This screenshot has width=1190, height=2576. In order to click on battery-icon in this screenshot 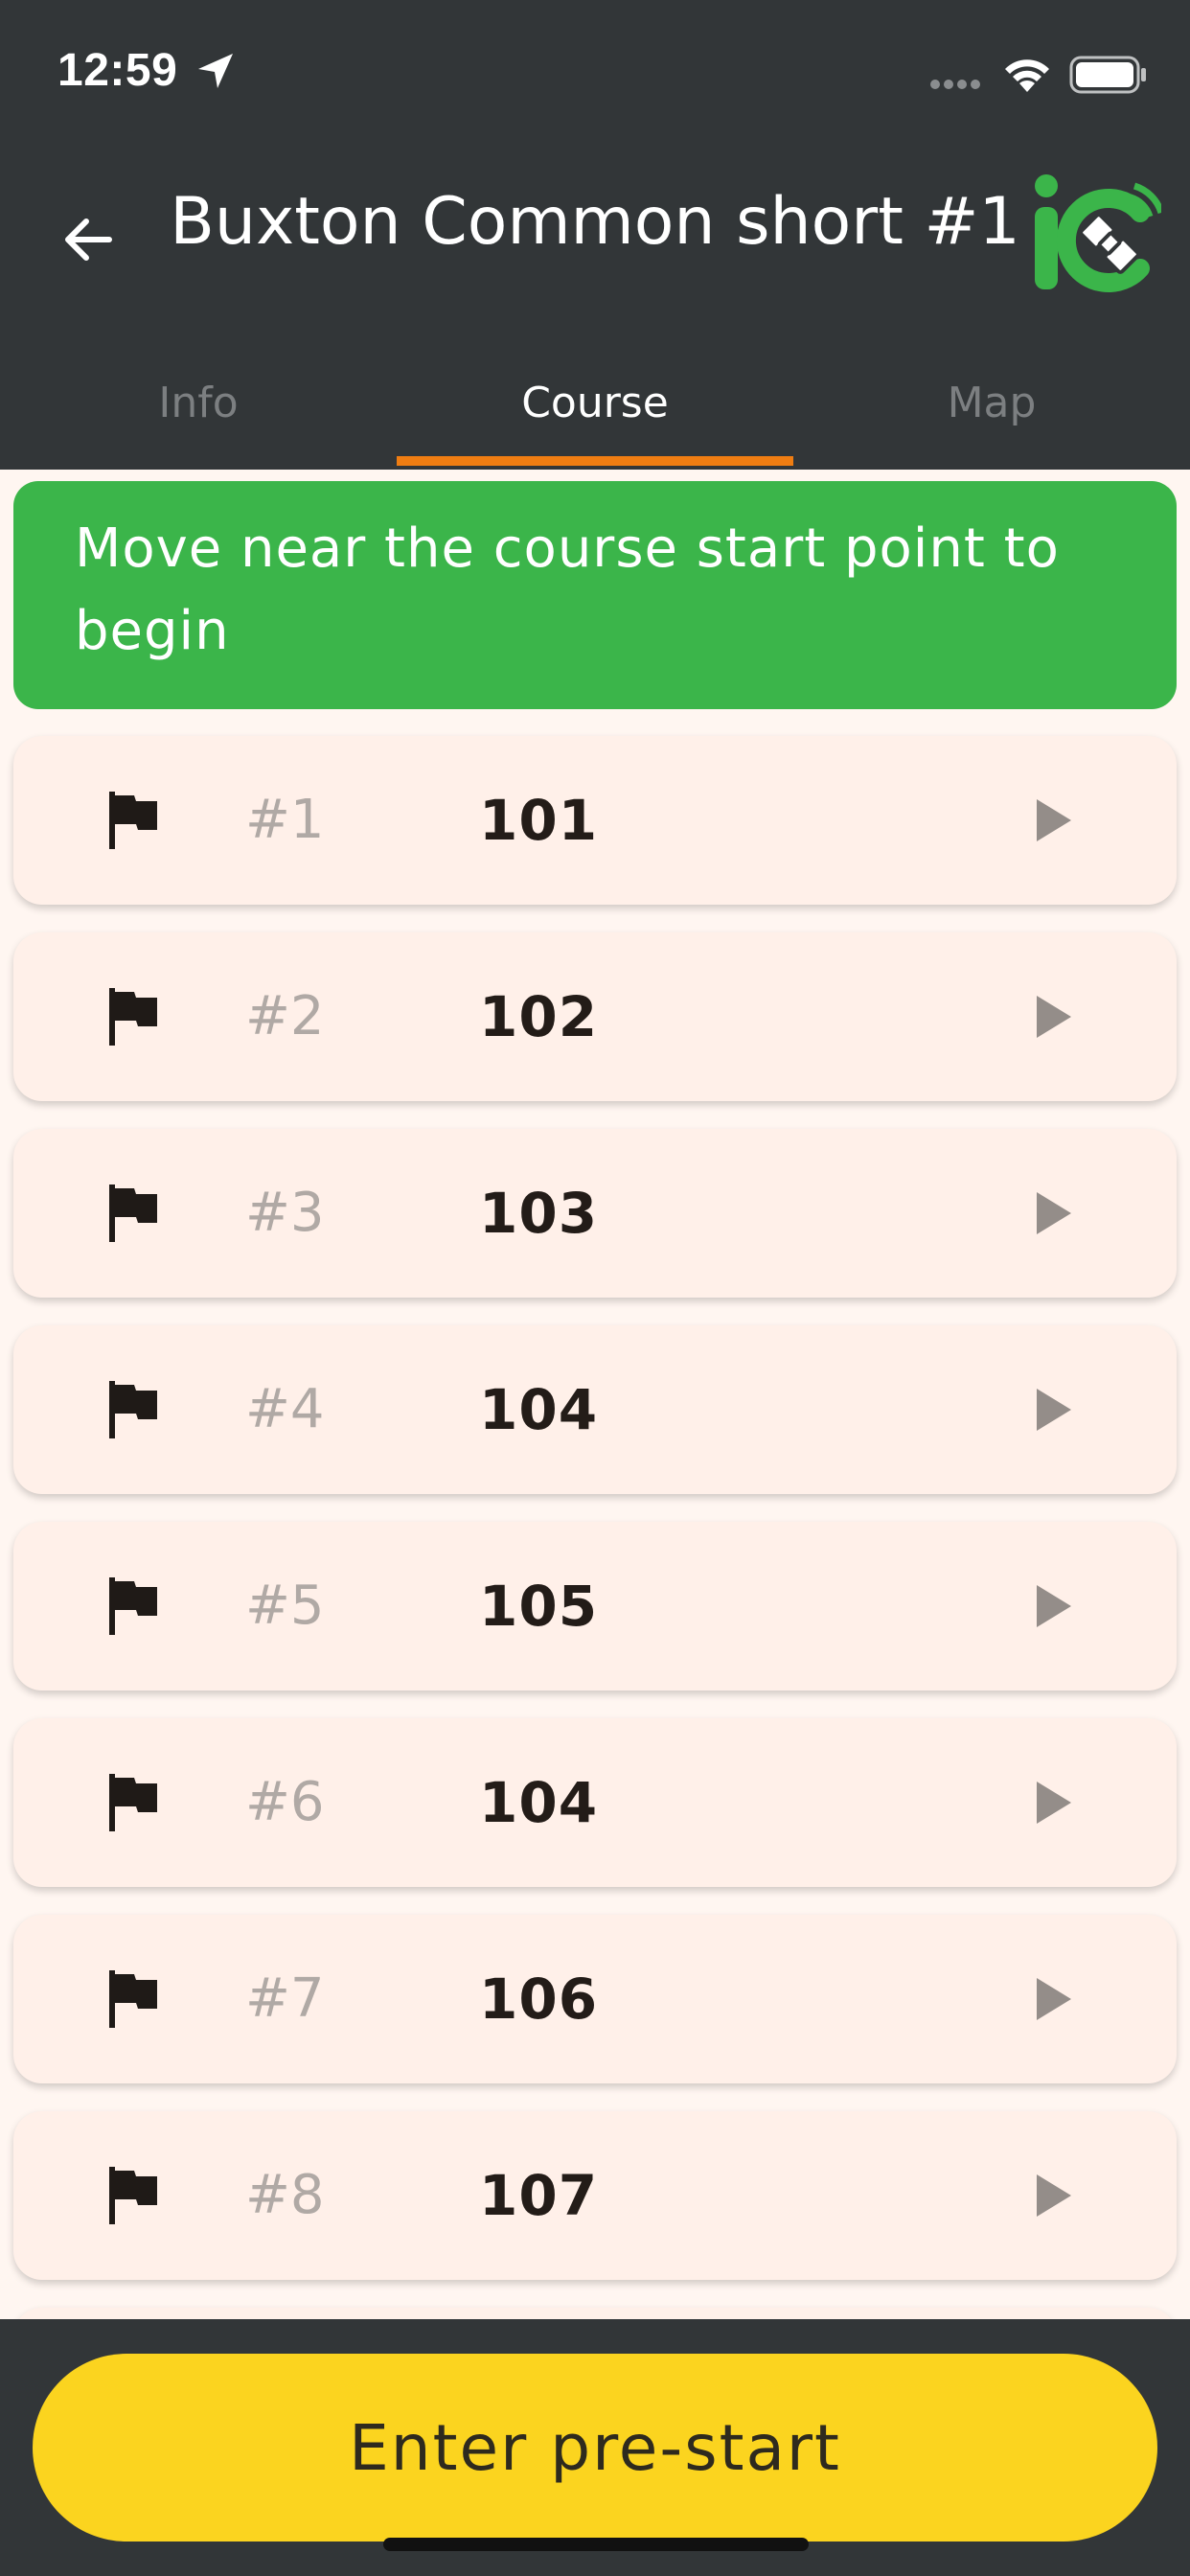, I will do `click(1108, 77)`.